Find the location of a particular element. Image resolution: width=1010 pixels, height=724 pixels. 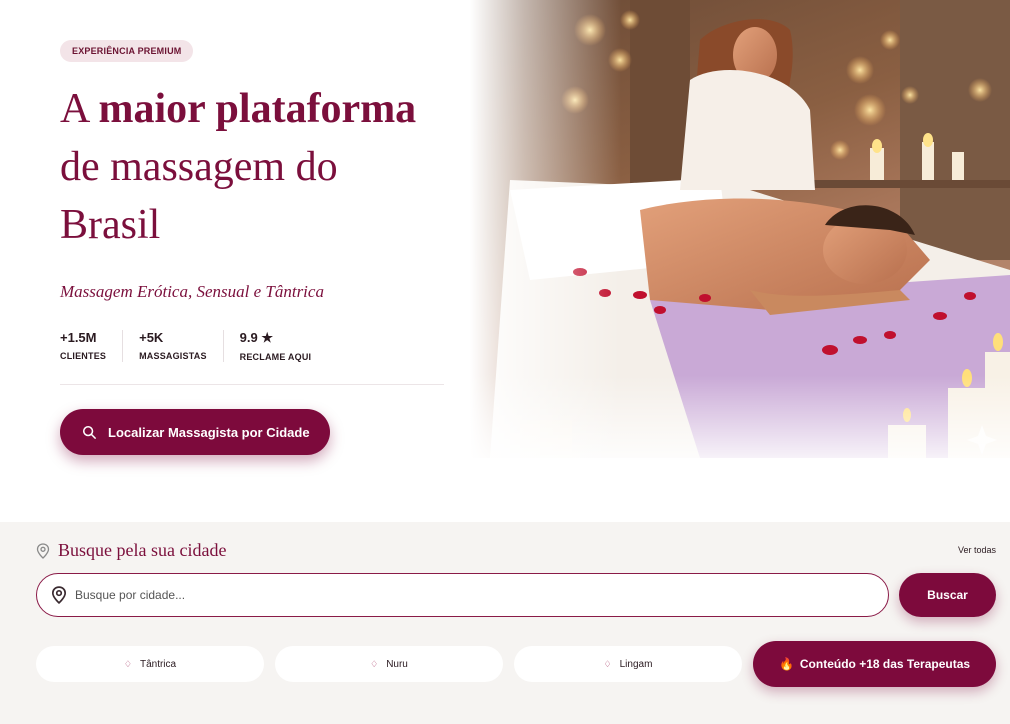

city-search-input is located at coordinates (465, 595).